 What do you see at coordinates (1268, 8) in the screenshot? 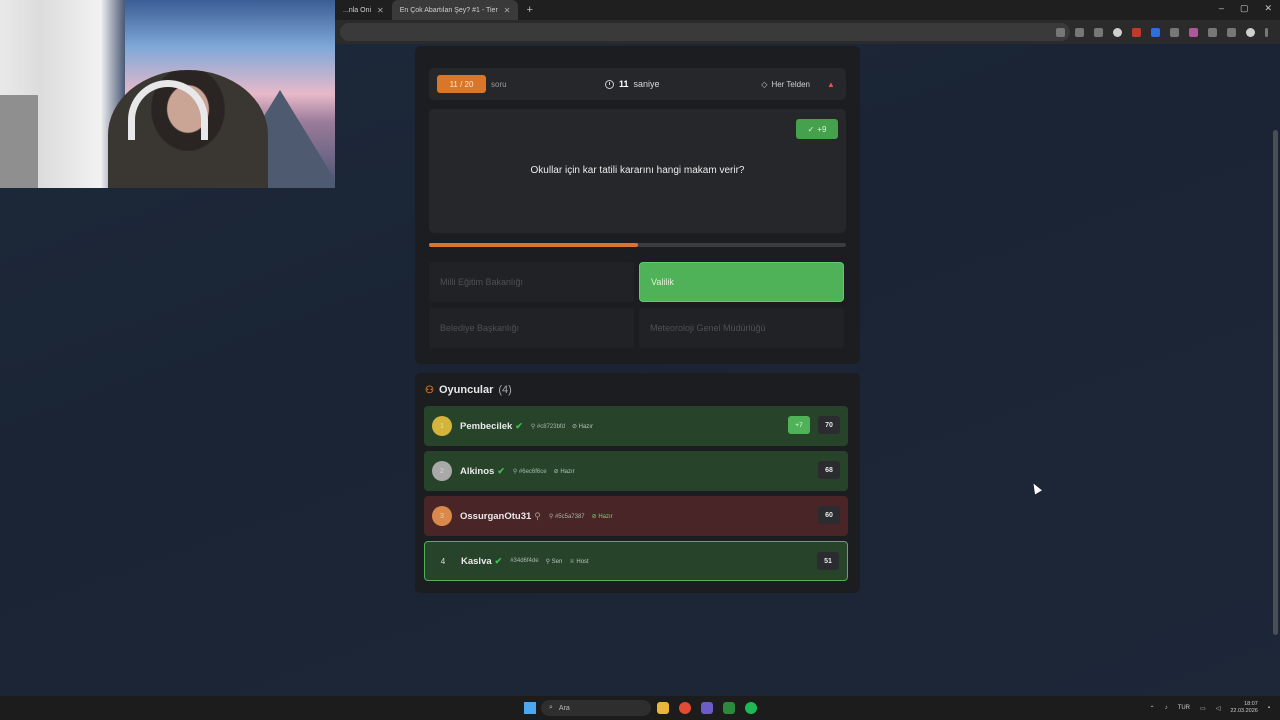
I see `close-window-button: ✕` at bounding box center [1268, 8].